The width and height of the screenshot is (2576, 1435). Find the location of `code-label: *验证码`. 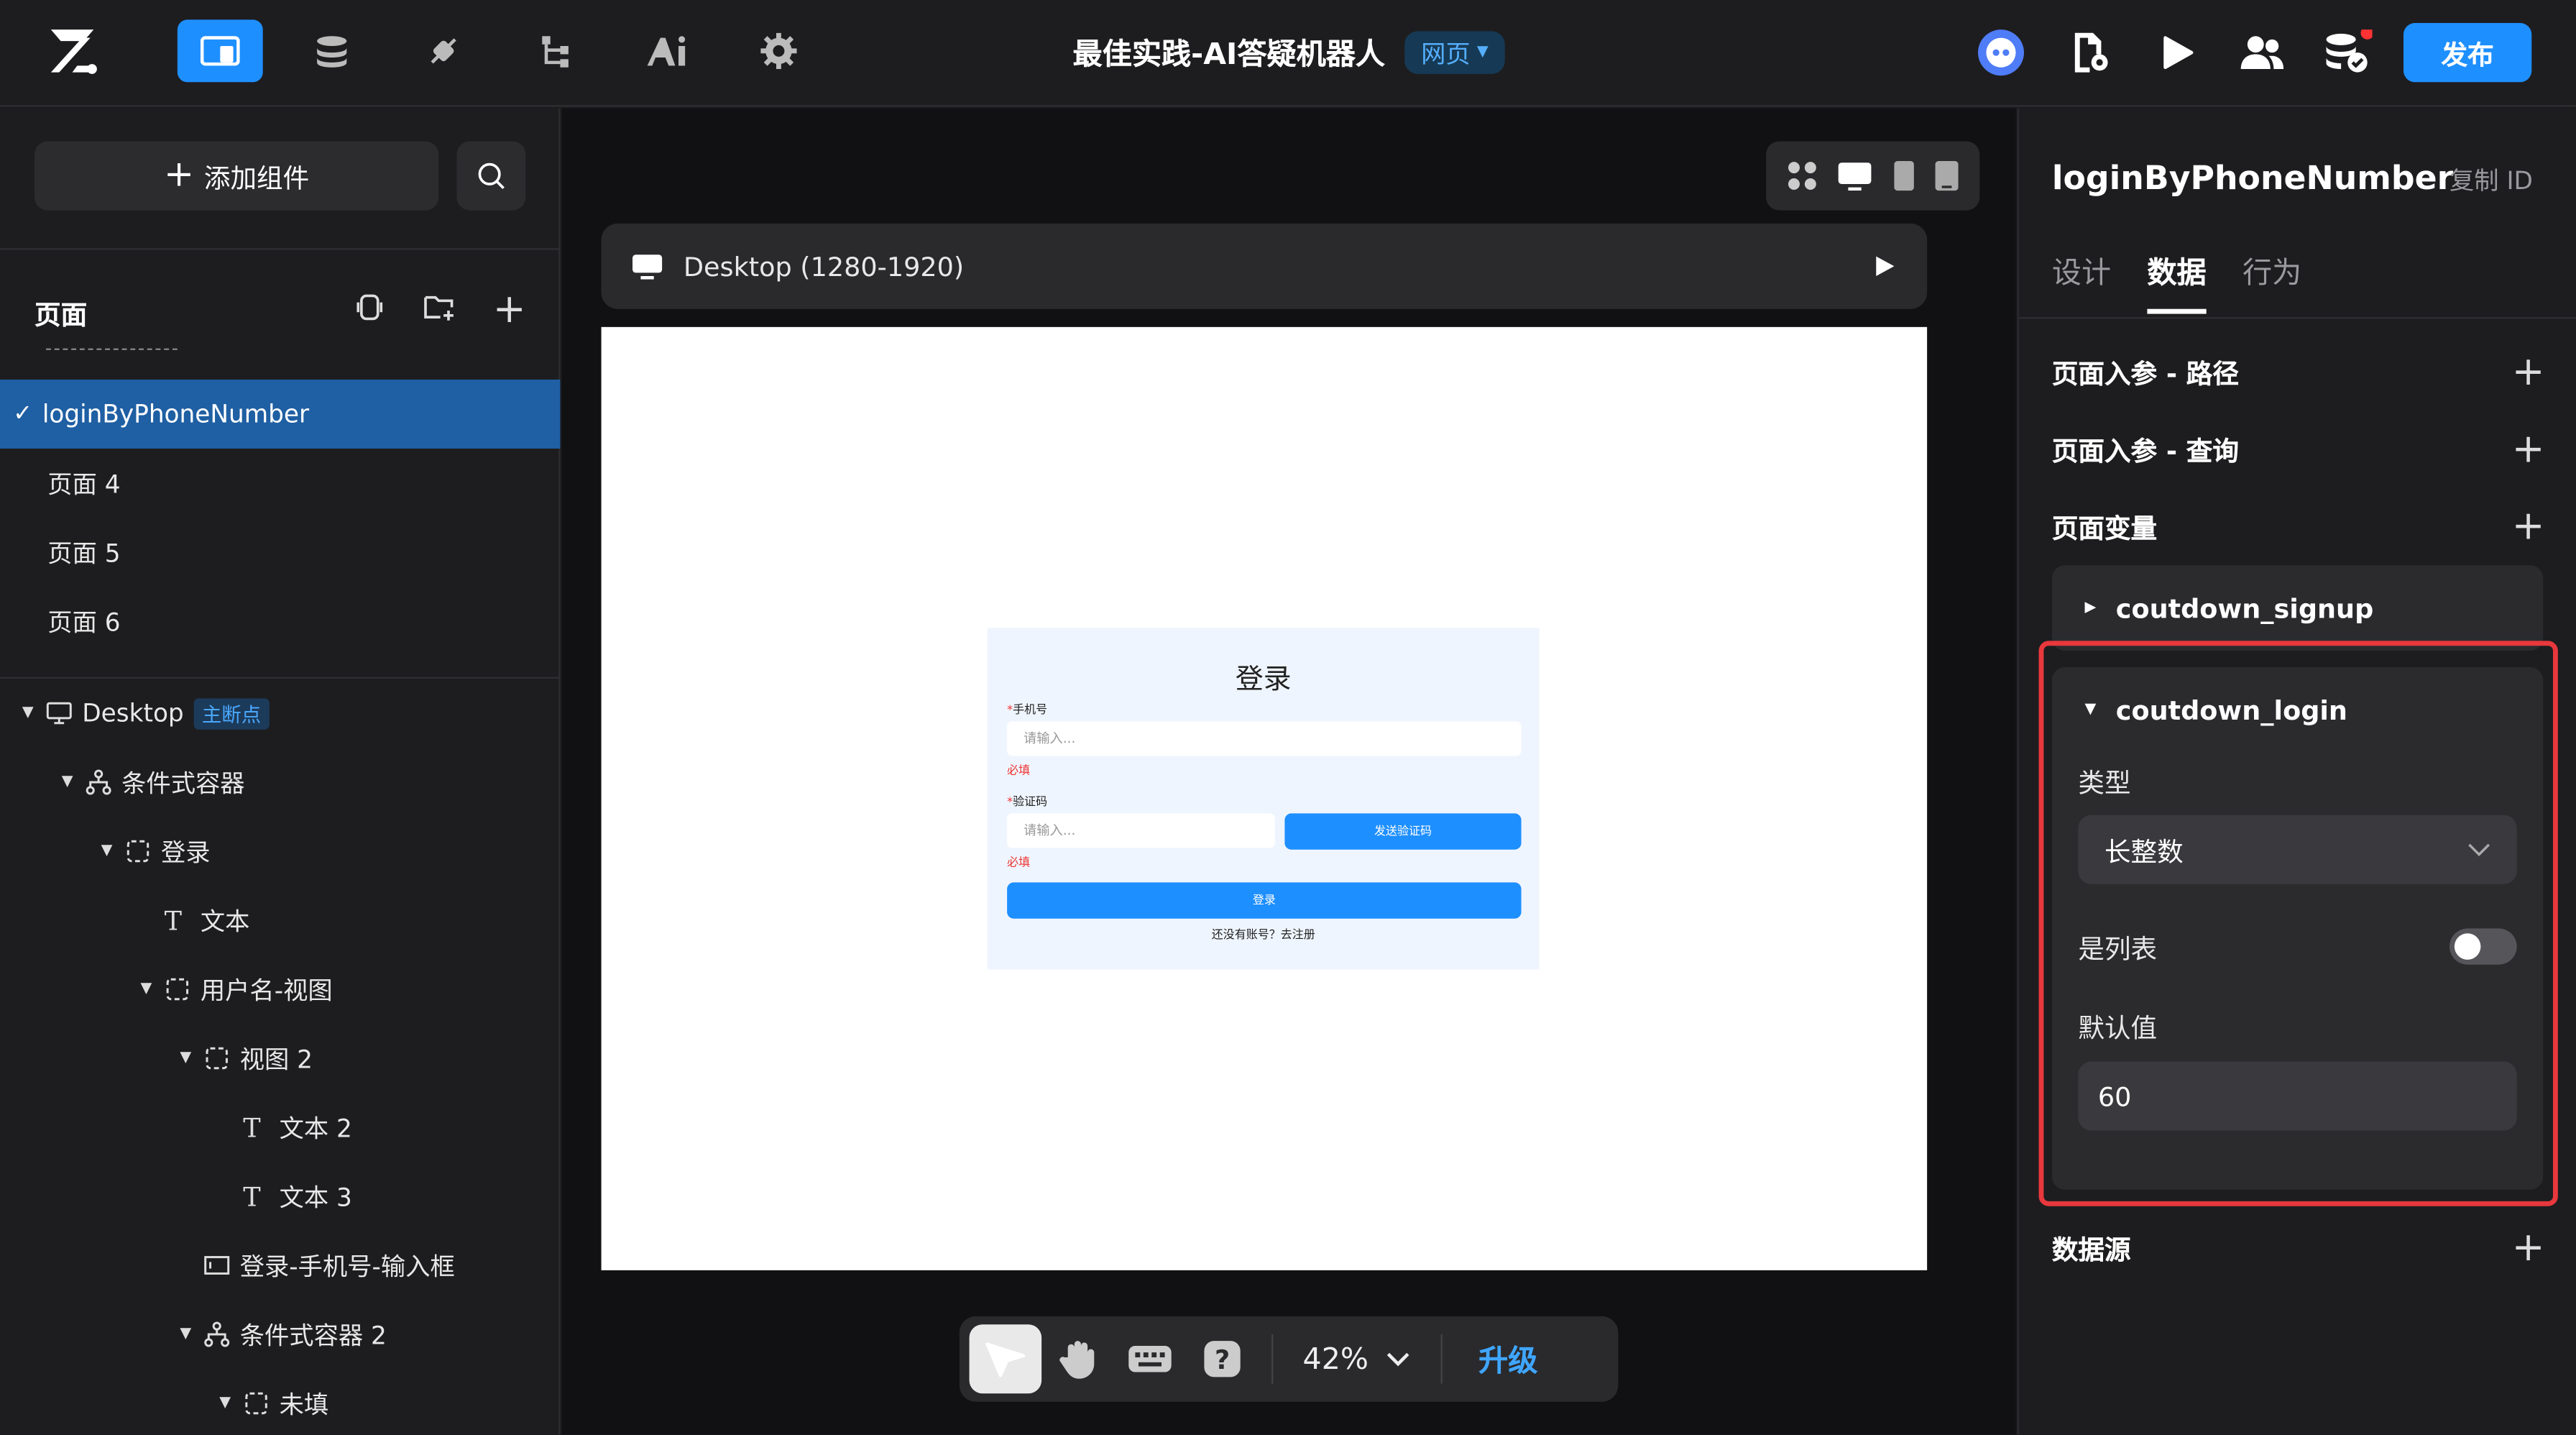

code-label: *验证码 is located at coordinates (1027, 802).